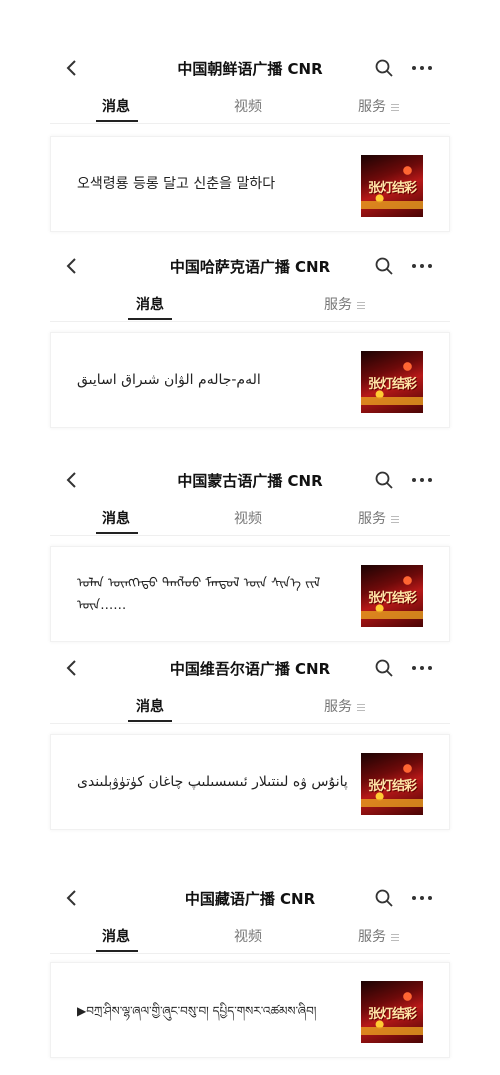  I want to click on message-card: الەم-جالەم الۋان شىراق اسايىق 张灯结彩, so click(250, 380).